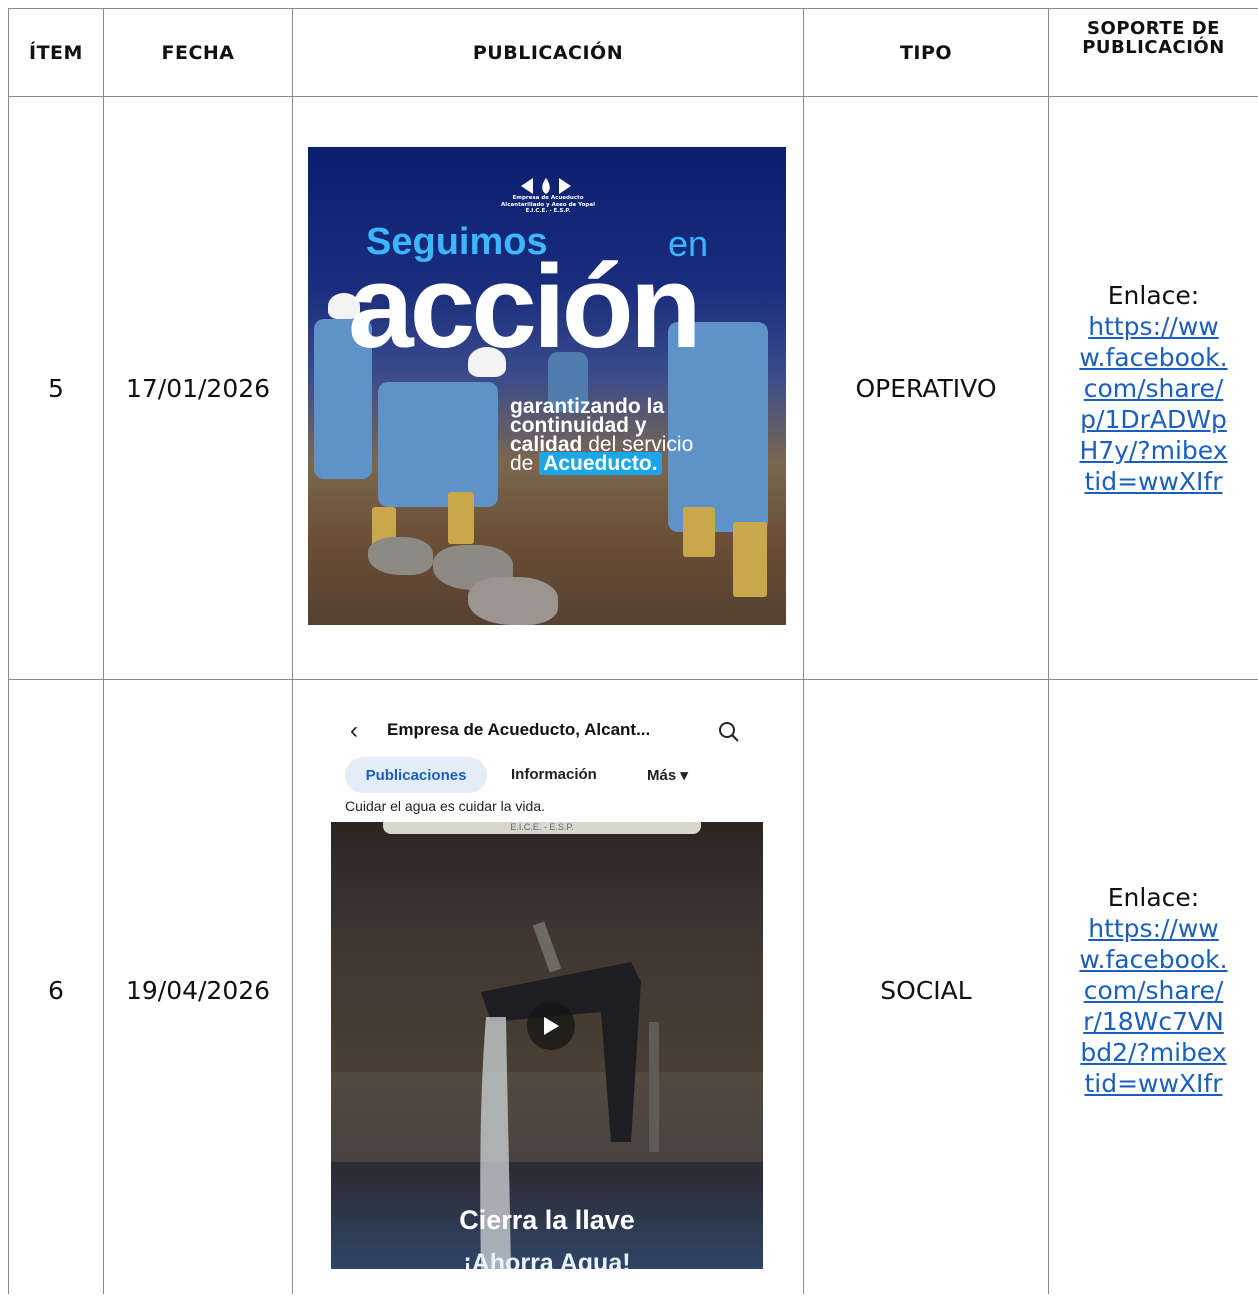  I want to click on row-fecha: 19/04/2026, so click(198, 990).